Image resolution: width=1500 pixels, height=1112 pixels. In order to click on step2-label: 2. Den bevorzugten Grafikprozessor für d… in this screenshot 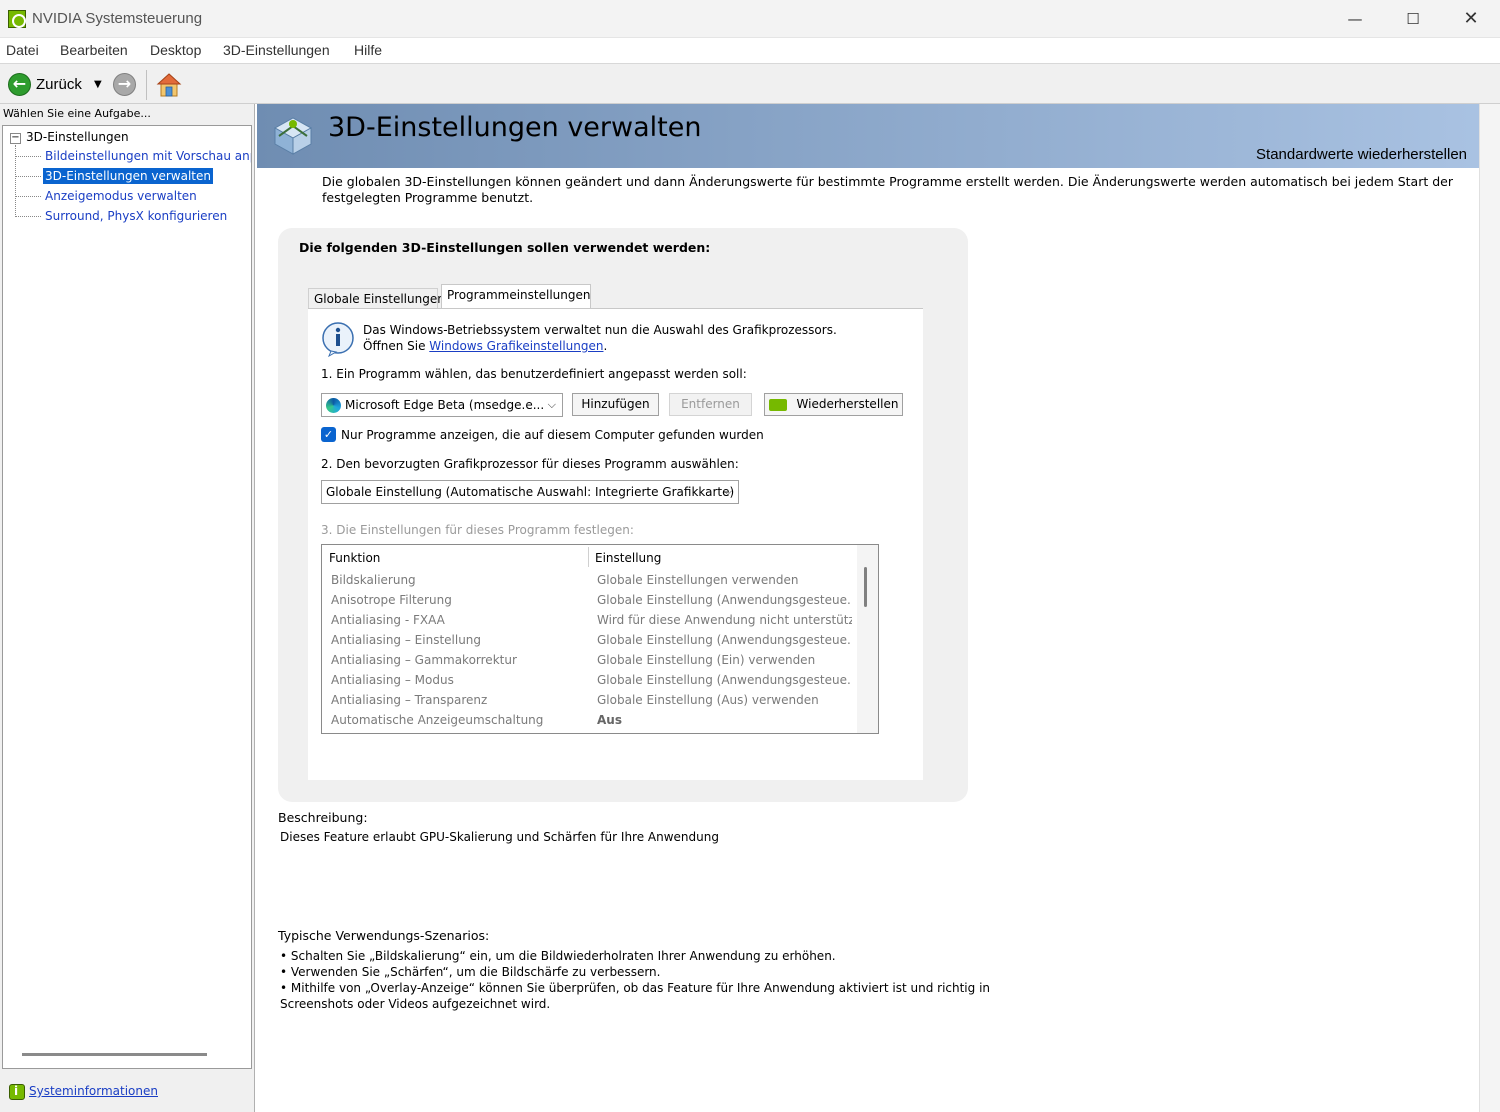, I will do `click(530, 464)`.